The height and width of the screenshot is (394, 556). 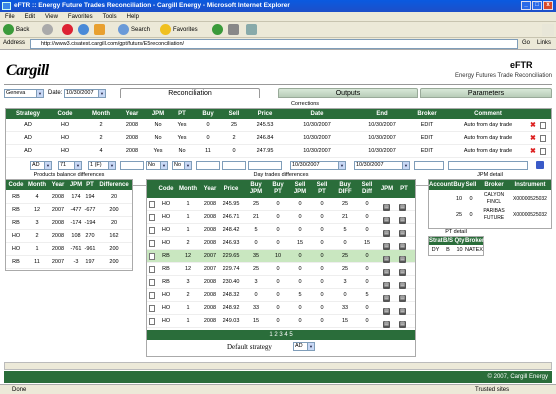 I want to click on refresh-button, so click(x=84, y=30).